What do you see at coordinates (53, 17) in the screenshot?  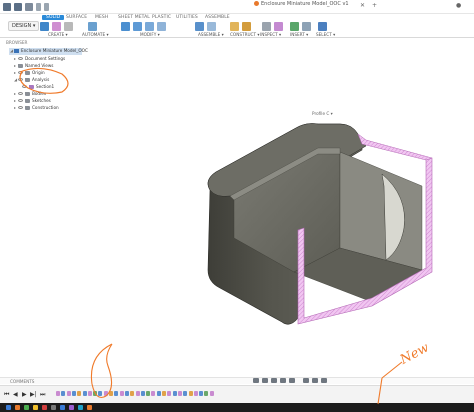 I see `tab-solid: SOLID` at bounding box center [53, 17].